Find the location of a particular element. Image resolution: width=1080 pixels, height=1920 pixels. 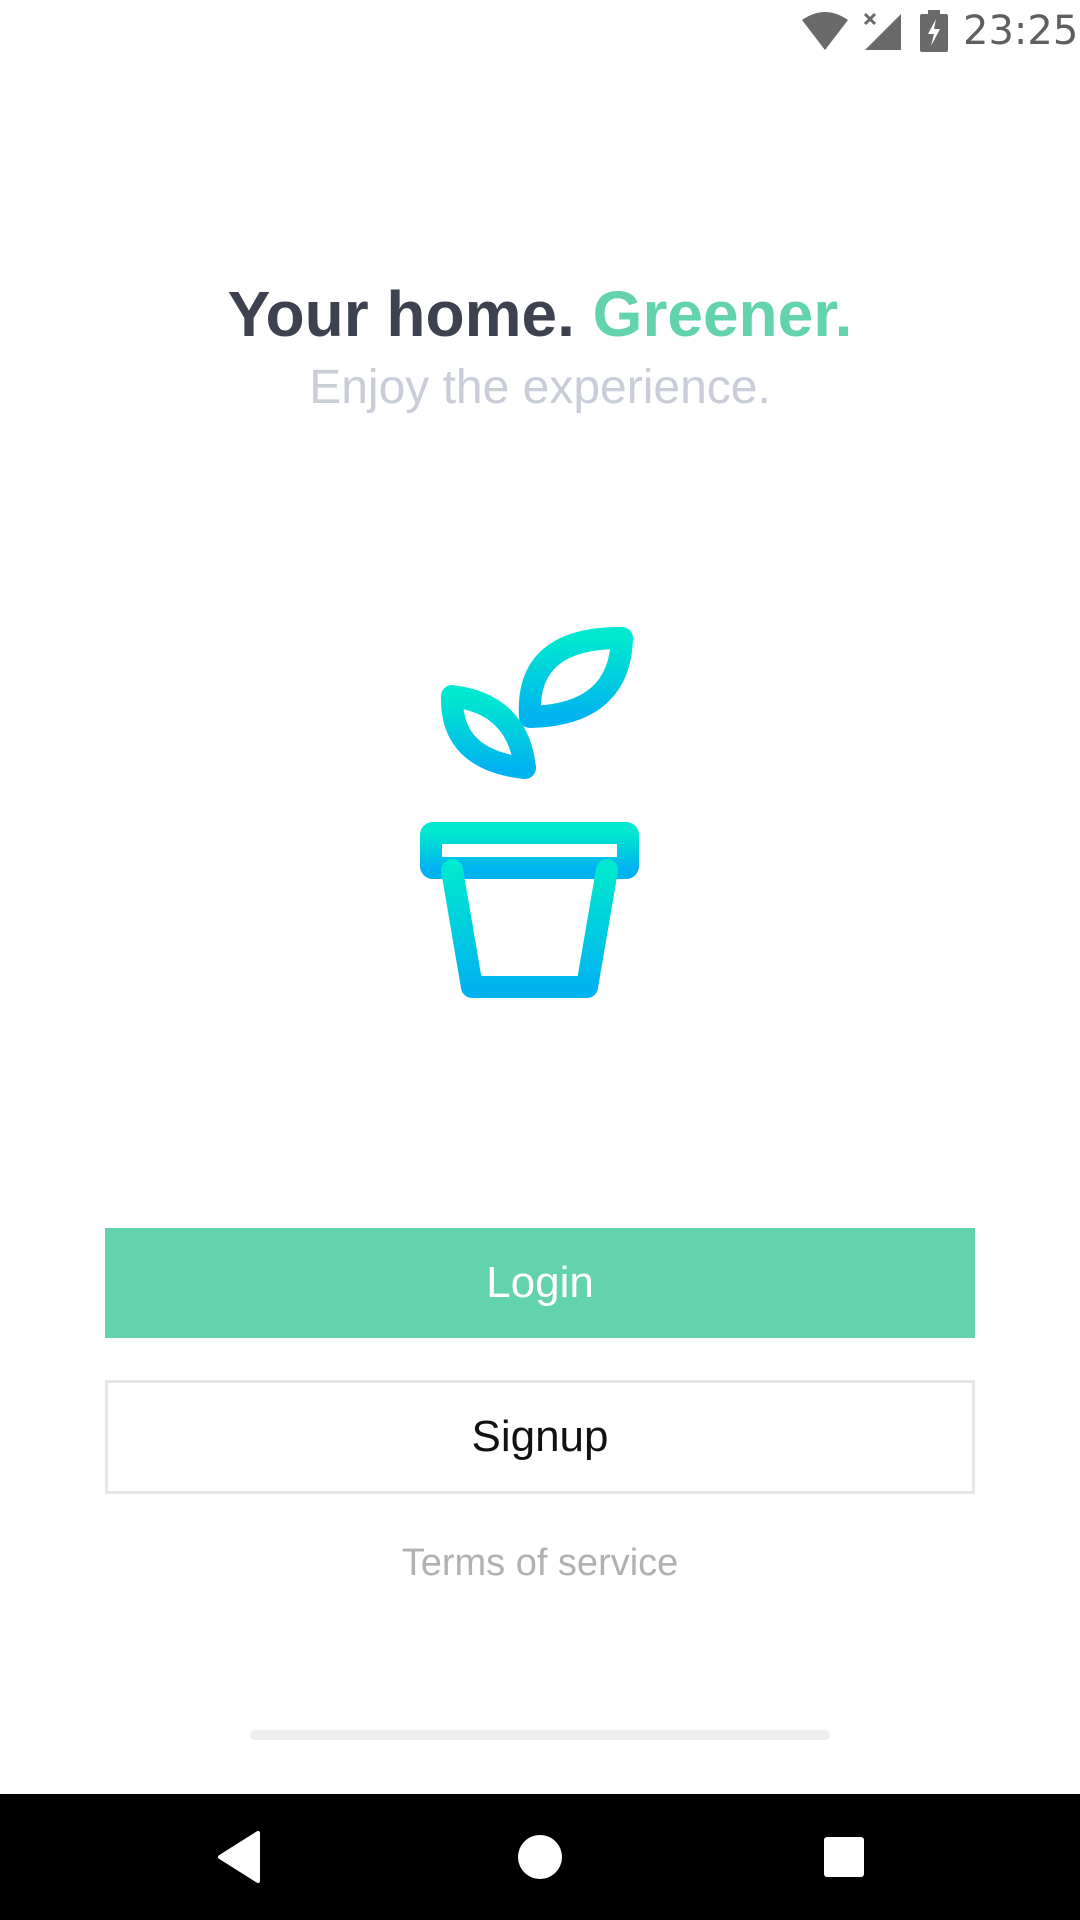

back-icon is located at coordinates (238, 1857).